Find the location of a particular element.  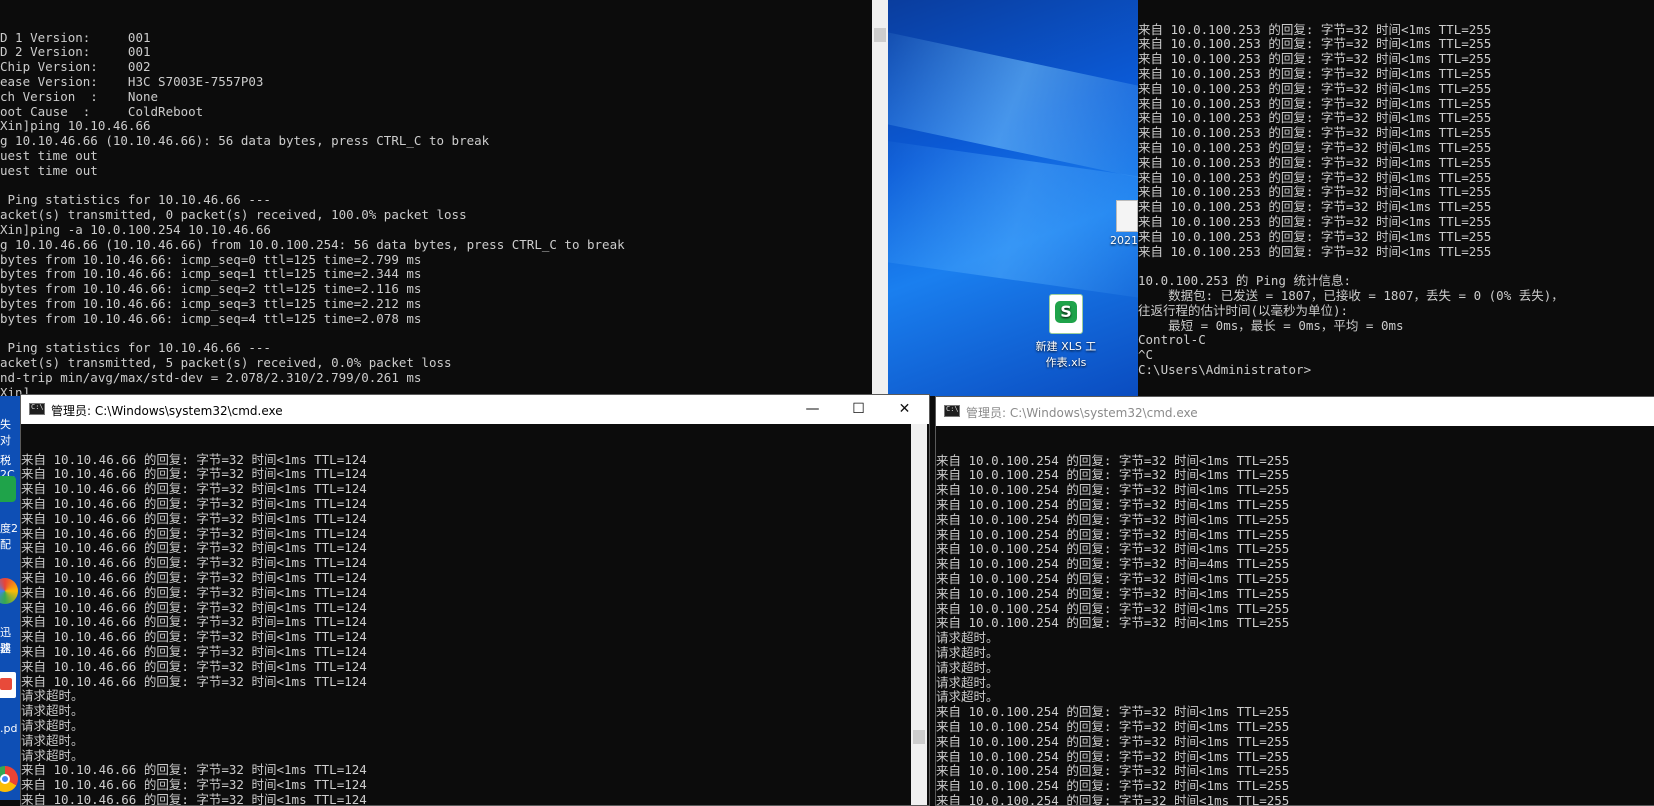

spreadsheet-icon is located at coordinates (8, 489).